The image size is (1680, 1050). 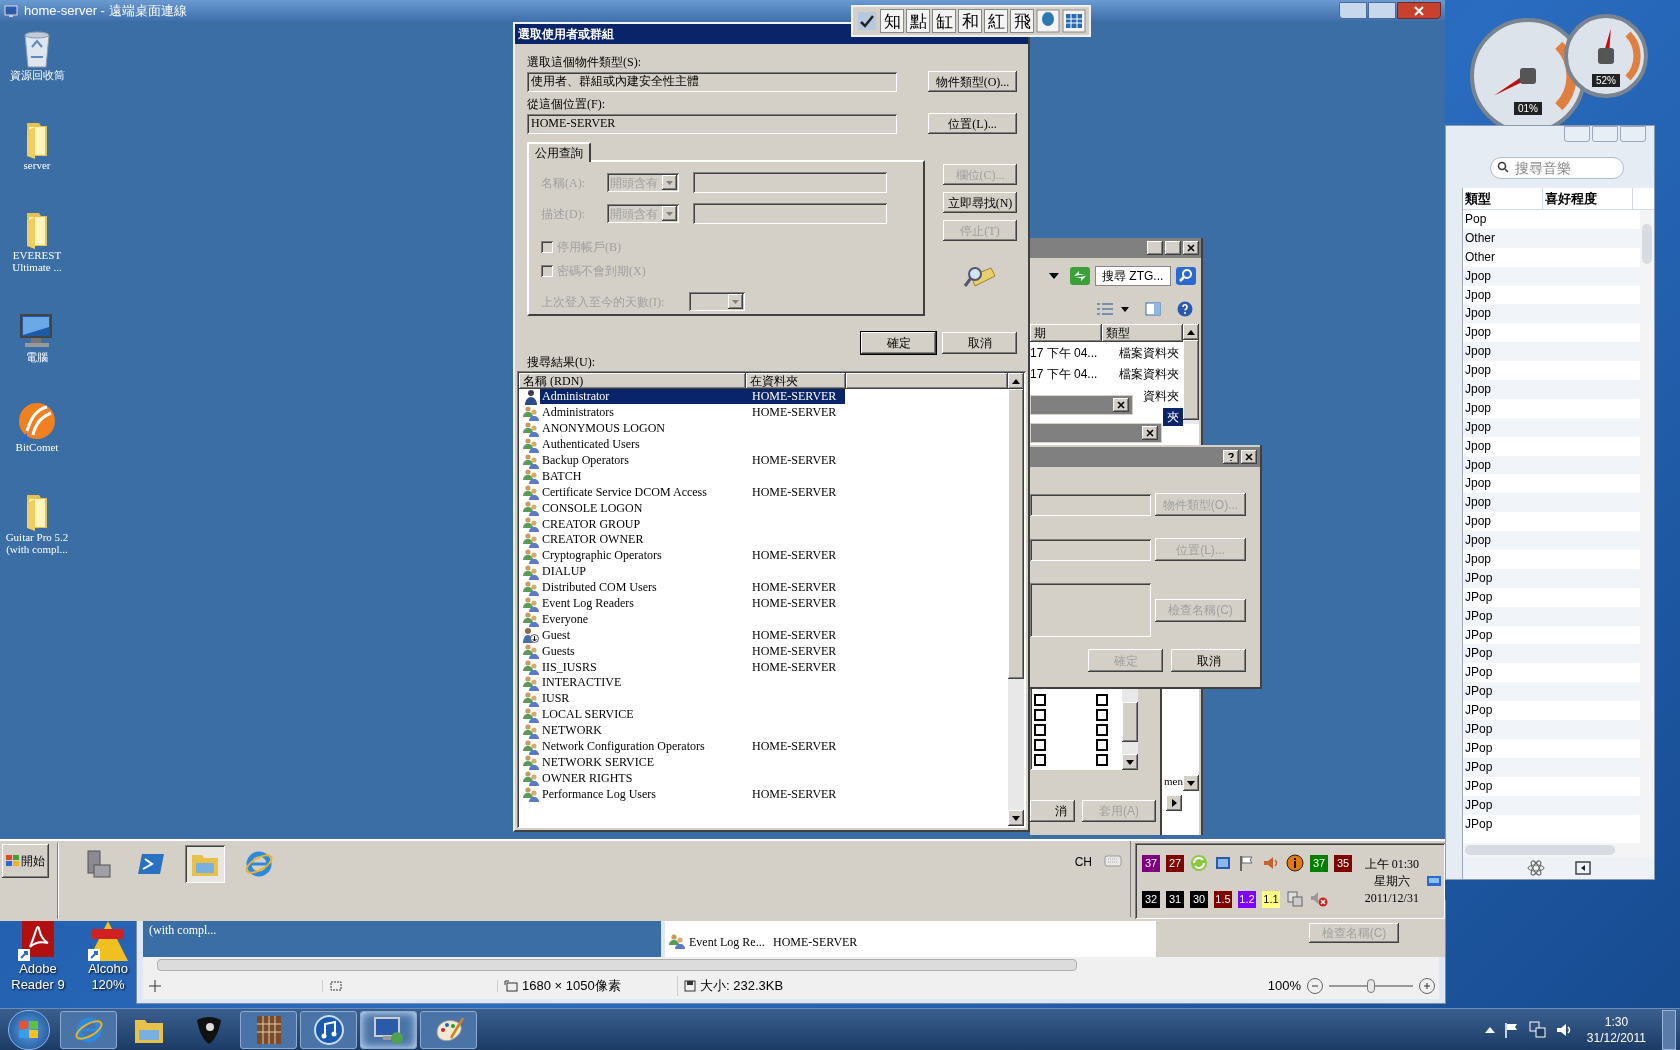 I want to click on column-header: 期, so click(x=1066, y=333).